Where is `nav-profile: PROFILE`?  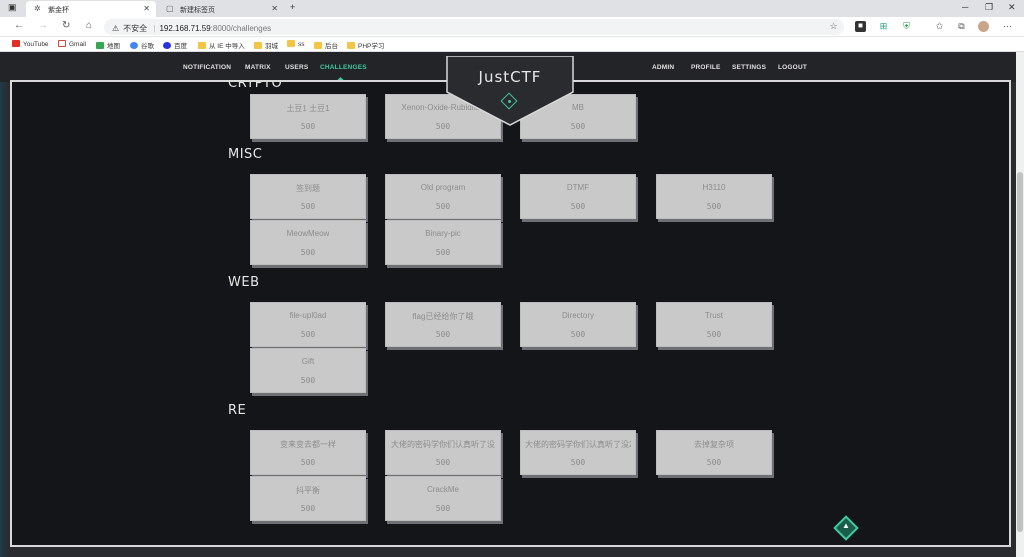 nav-profile: PROFILE is located at coordinates (706, 67).